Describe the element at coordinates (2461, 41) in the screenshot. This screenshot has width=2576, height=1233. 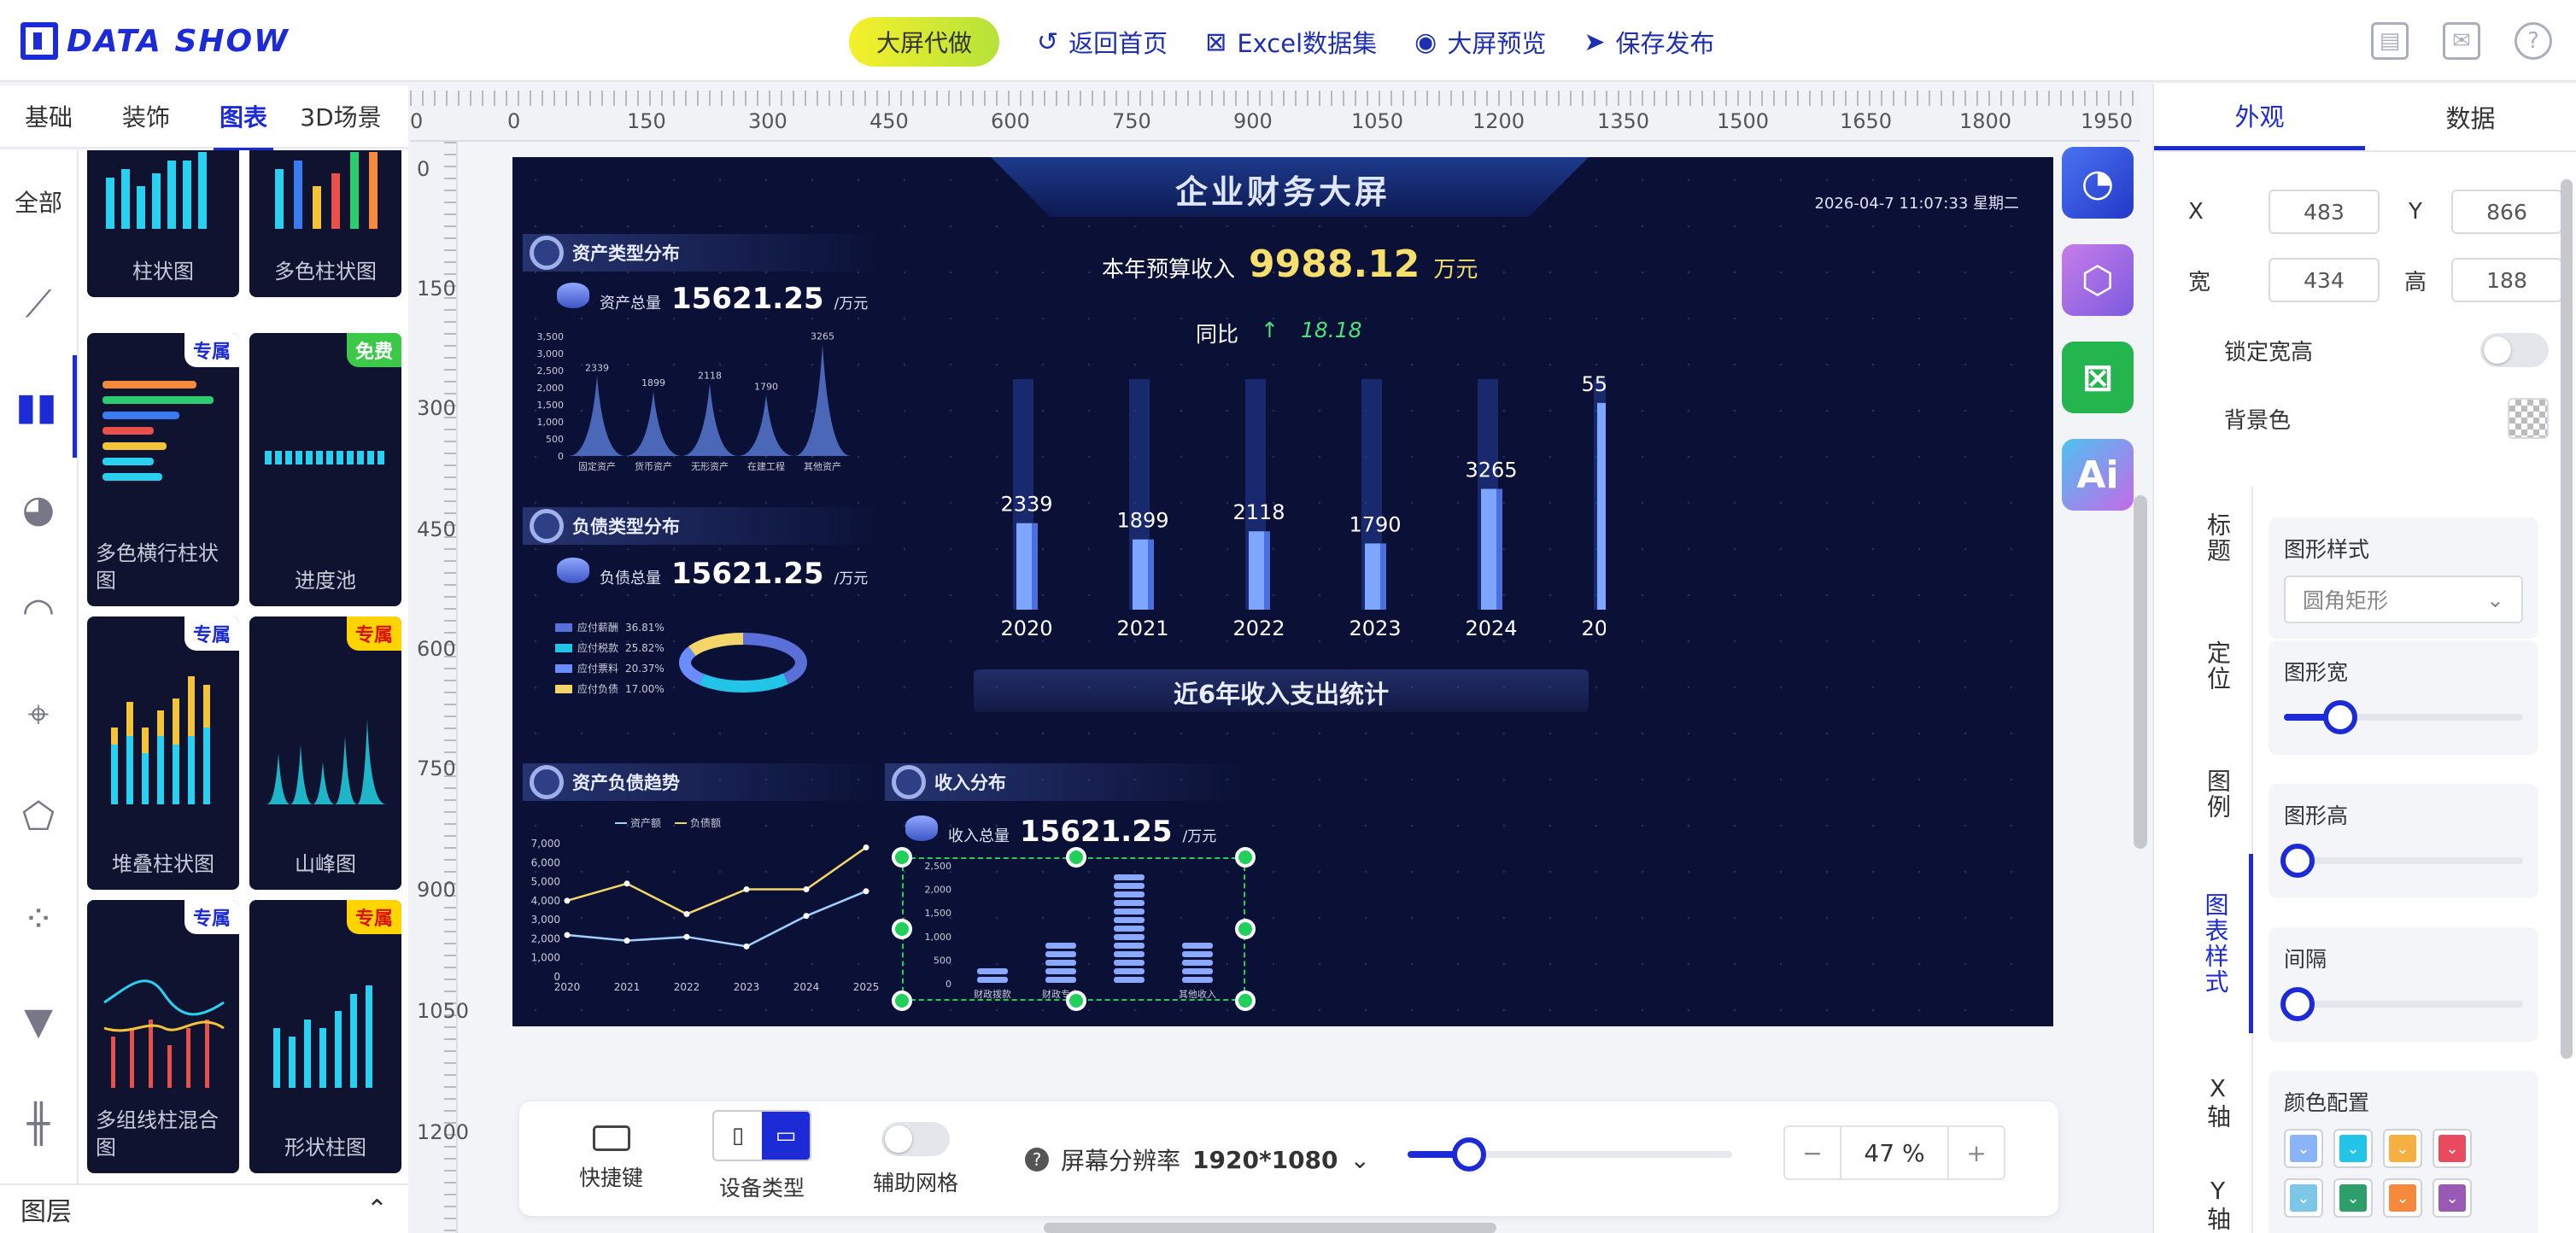
I see `mail-icon: ✉` at that location.